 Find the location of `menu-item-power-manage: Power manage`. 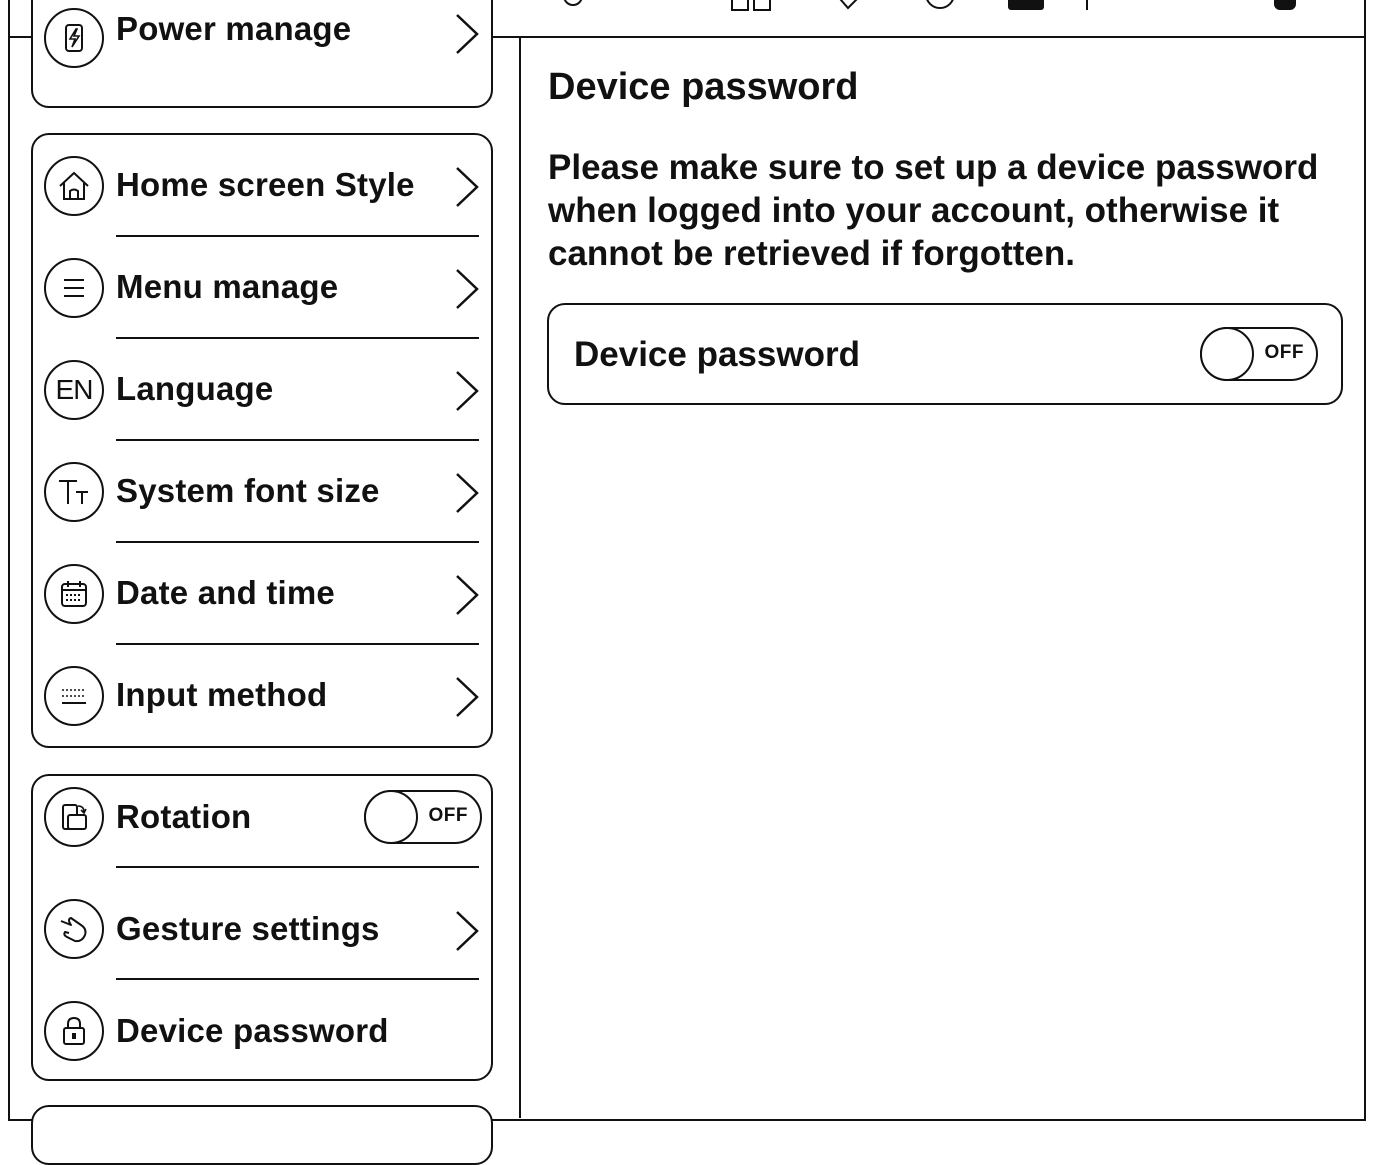

menu-item-power-manage: Power manage is located at coordinates (262, 59).